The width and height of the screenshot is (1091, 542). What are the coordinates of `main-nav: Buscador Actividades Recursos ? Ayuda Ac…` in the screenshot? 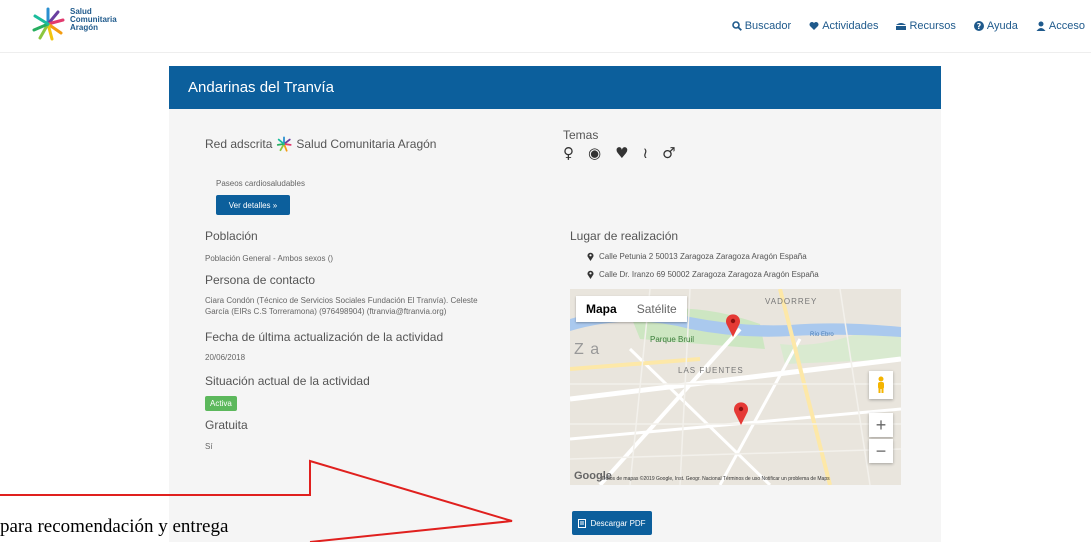 It's located at (908, 26).